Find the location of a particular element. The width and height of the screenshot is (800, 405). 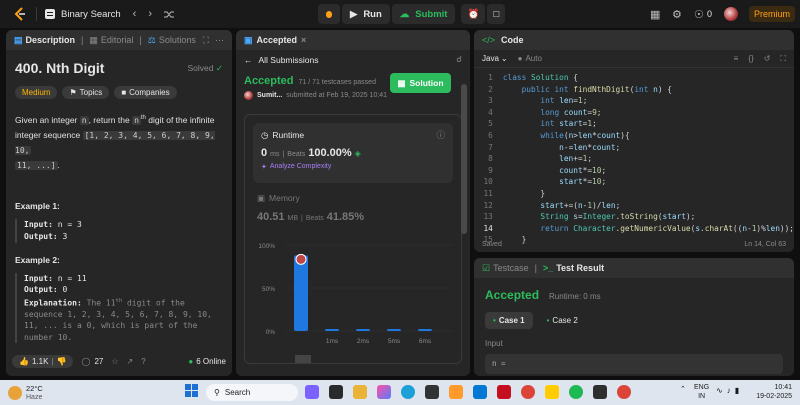

tab-accepted: ▣ Accepted × is located at coordinates (275, 40).